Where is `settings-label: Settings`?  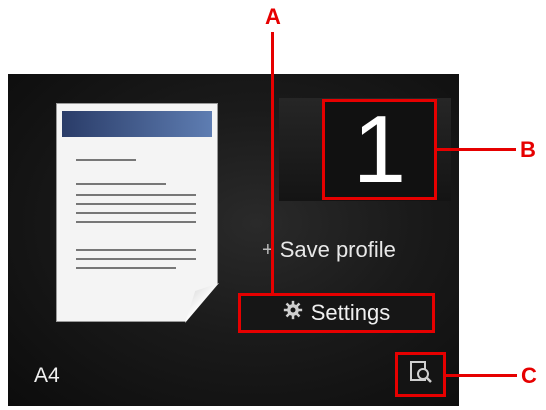 settings-label: Settings is located at coordinates (350, 312).